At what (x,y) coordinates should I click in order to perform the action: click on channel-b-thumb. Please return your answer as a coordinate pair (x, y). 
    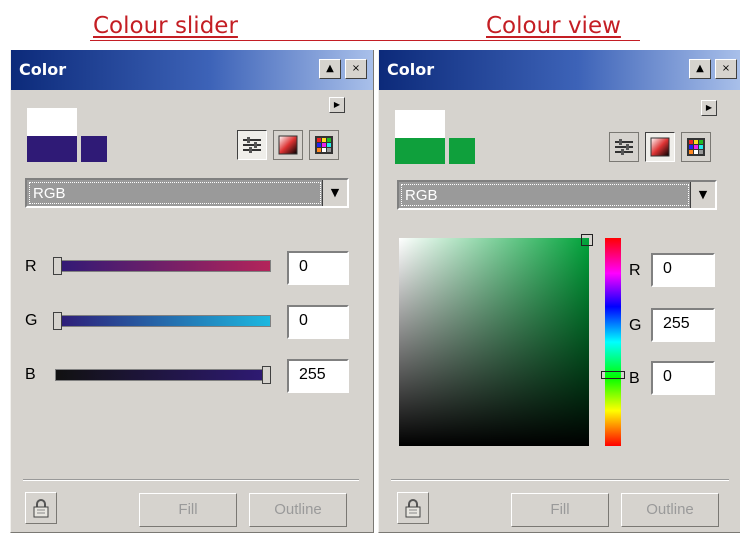
    Looking at the image, I should click on (266, 375).